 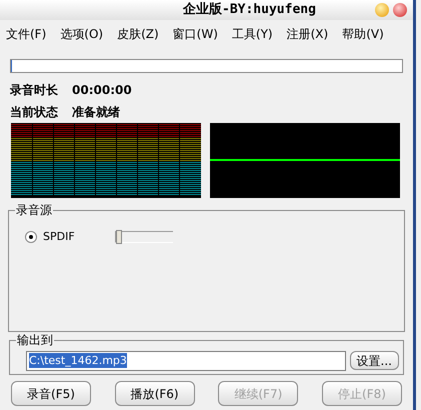 What do you see at coordinates (34, 90) in the screenshot?
I see `duration-label: 录音时长` at bounding box center [34, 90].